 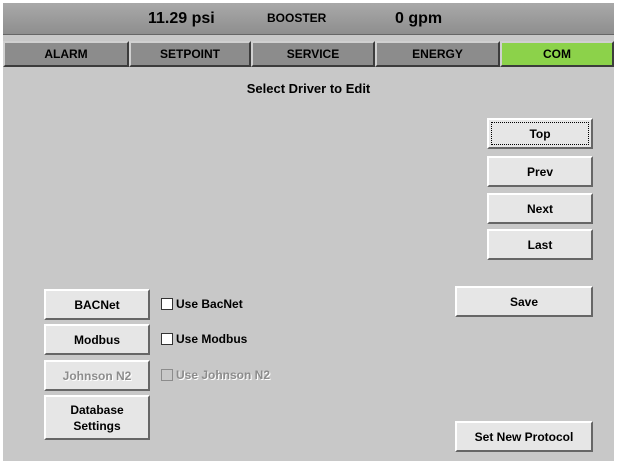 I want to click on use-bacnet-checkbox: Use BacNet, so click(x=202, y=304).